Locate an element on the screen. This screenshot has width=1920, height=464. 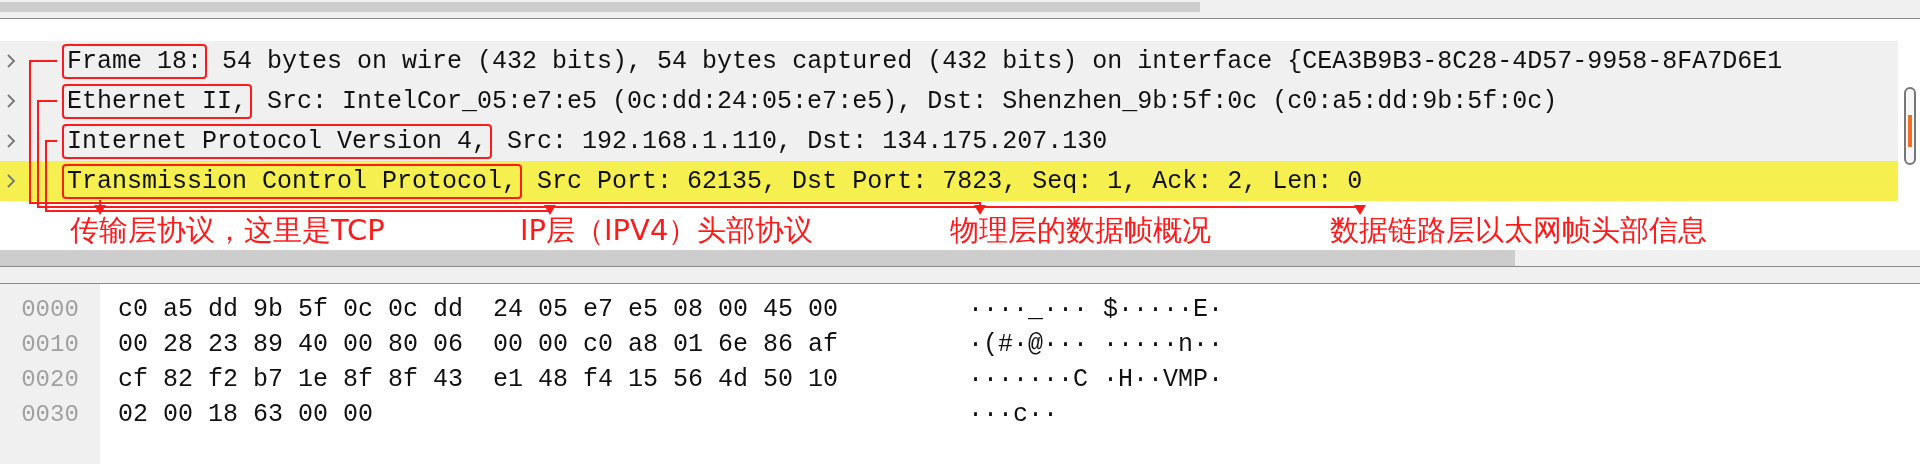
tree-row: Transmission Control Protocol, Src Port: 62135, Dst Port: 7823, Seq: 1, Ack: 2, Len: 0 is located at coordinates (949, 181).